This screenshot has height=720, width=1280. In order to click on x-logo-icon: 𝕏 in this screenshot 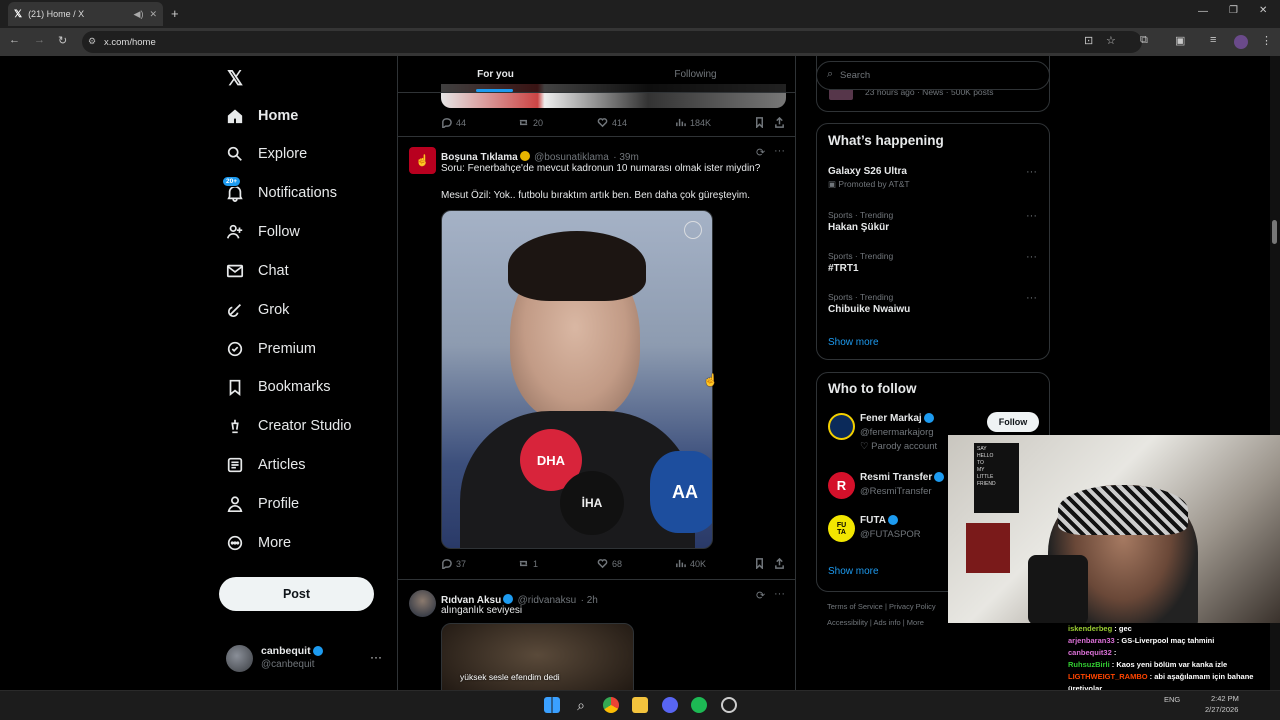, I will do `click(235, 78)`.